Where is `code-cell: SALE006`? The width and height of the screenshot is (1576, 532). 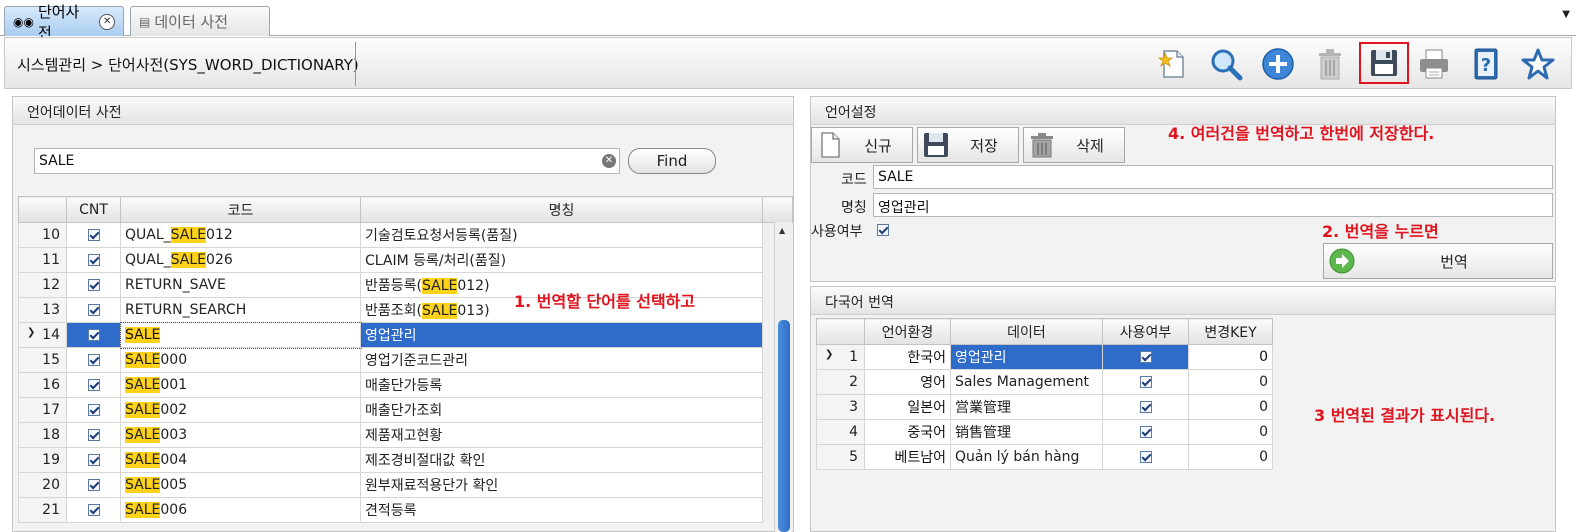 code-cell: SALE006 is located at coordinates (240, 510).